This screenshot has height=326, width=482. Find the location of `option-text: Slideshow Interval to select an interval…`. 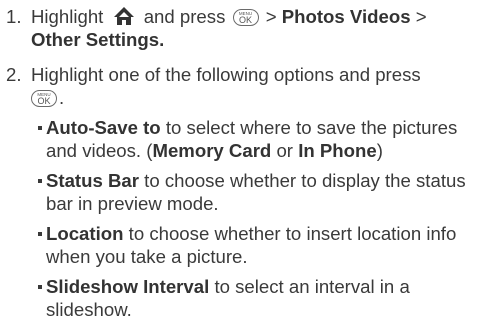

option-text: Slideshow Interval to select an interval… is located at coordinates (264, 298).